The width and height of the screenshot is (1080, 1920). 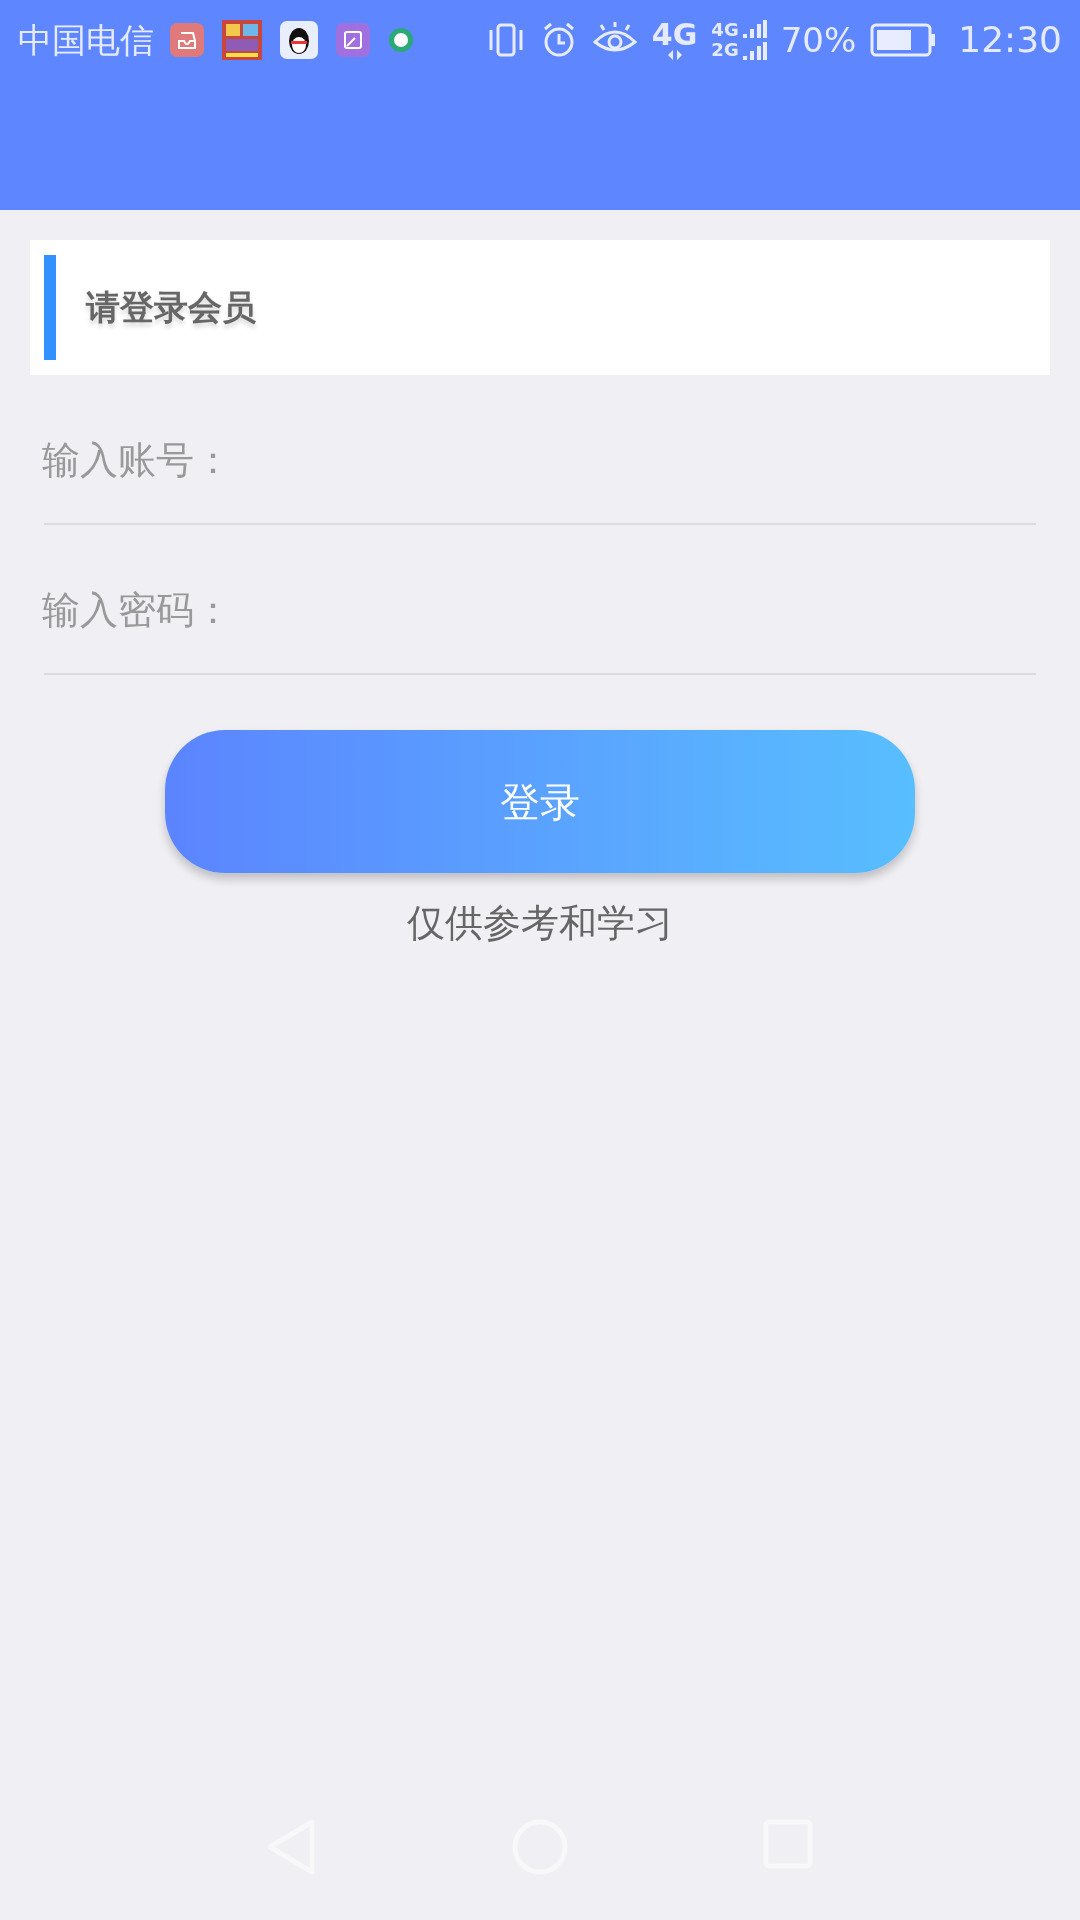 I want to click on field-label: 输入账号：, so click(x=137, y=460).